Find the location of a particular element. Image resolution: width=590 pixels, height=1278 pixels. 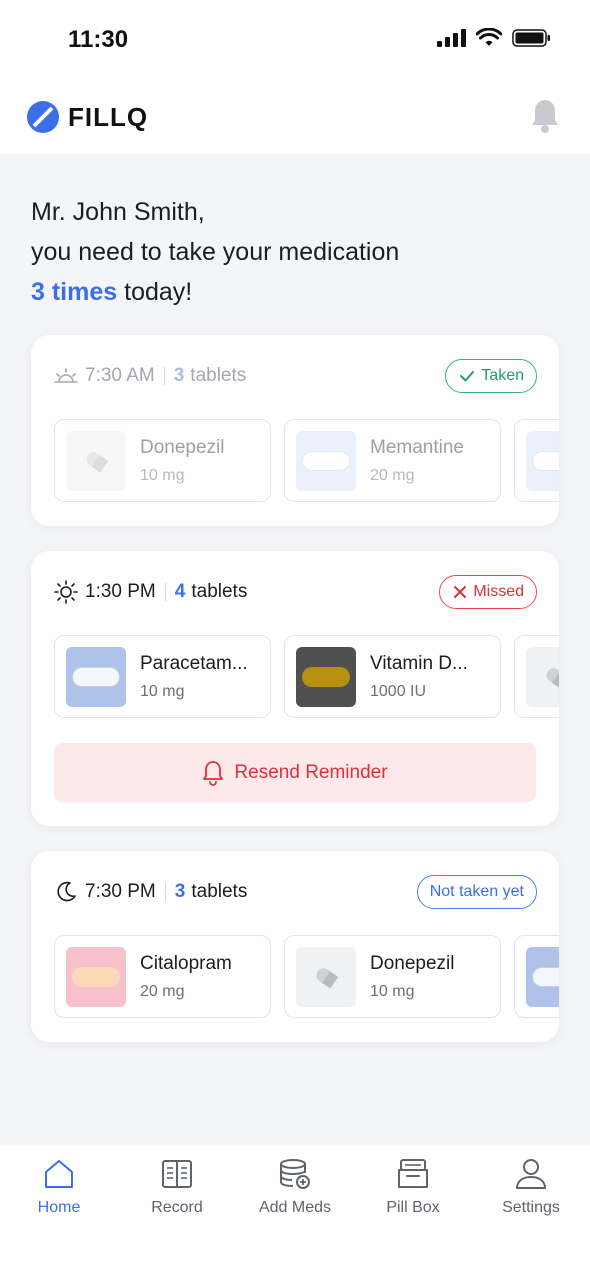

status-icons is located at coordinates (494, 38).